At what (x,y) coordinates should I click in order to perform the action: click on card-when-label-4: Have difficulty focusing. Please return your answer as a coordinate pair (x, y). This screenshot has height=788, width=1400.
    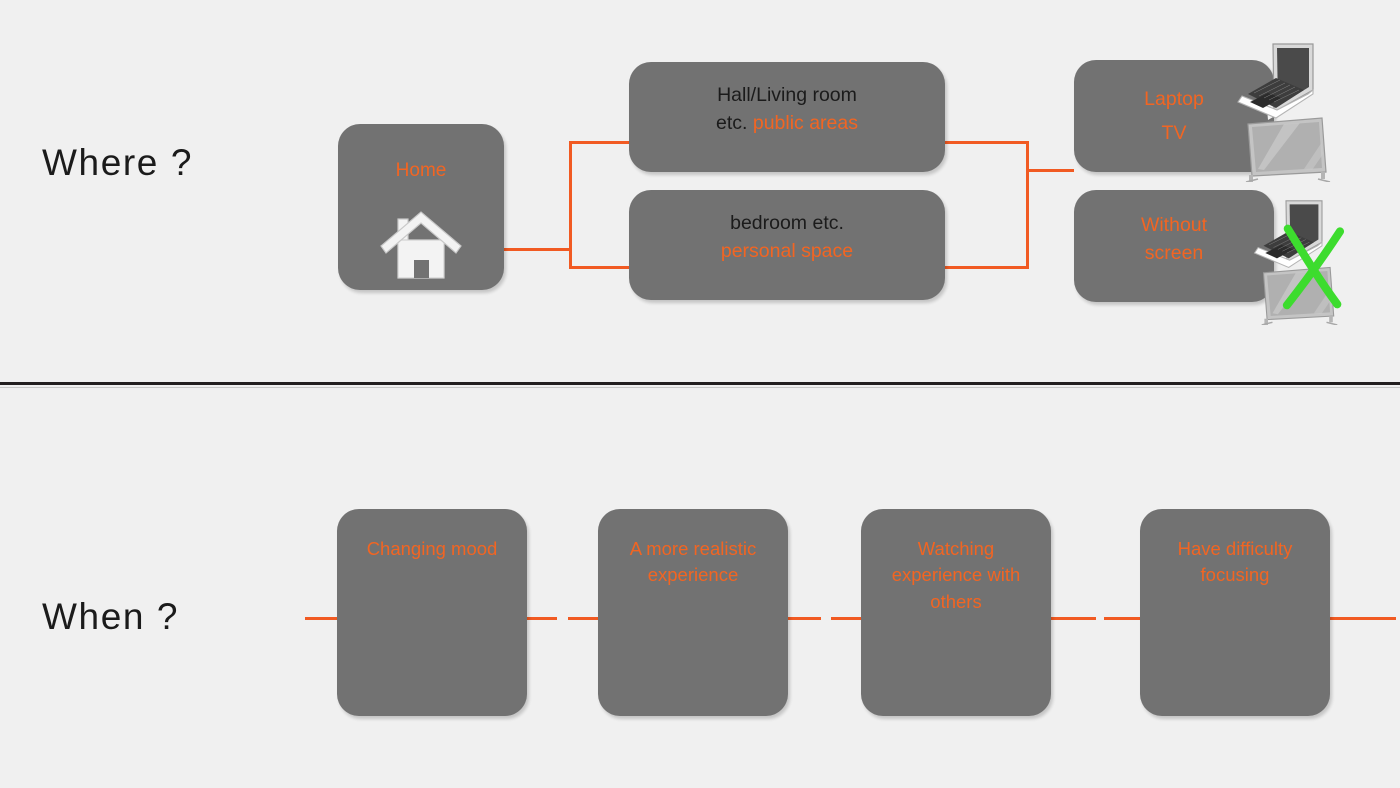
    Looking at the image, I should click on (1235, 562).